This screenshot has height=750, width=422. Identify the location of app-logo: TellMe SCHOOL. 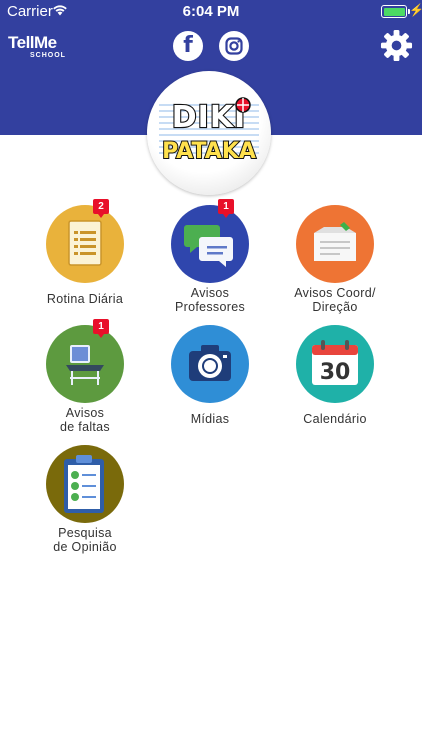
(37, 47).